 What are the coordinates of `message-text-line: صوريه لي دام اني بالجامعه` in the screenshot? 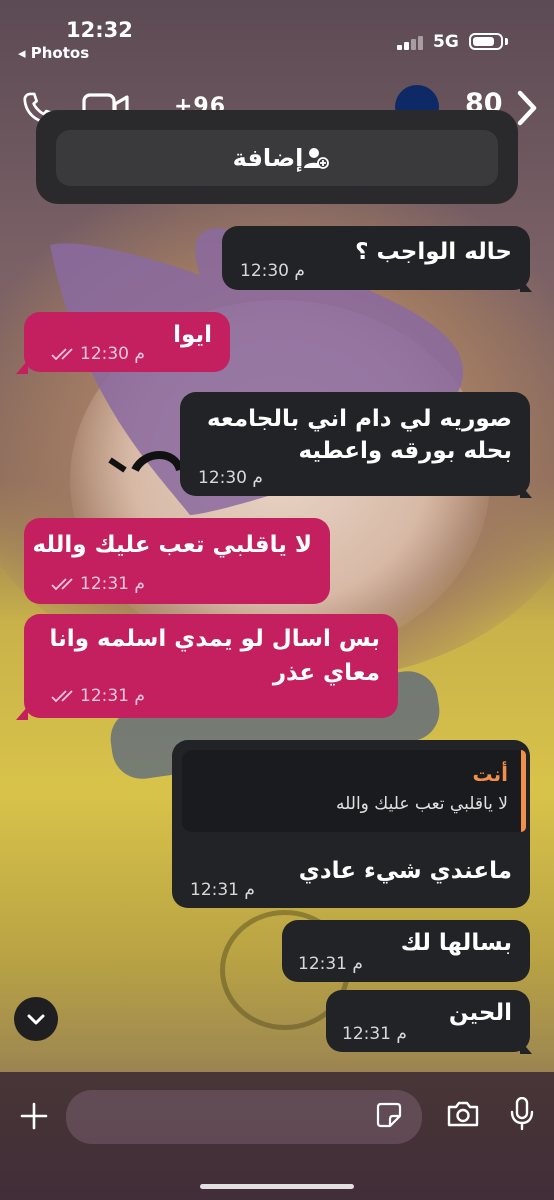 It's located at (359, 419).